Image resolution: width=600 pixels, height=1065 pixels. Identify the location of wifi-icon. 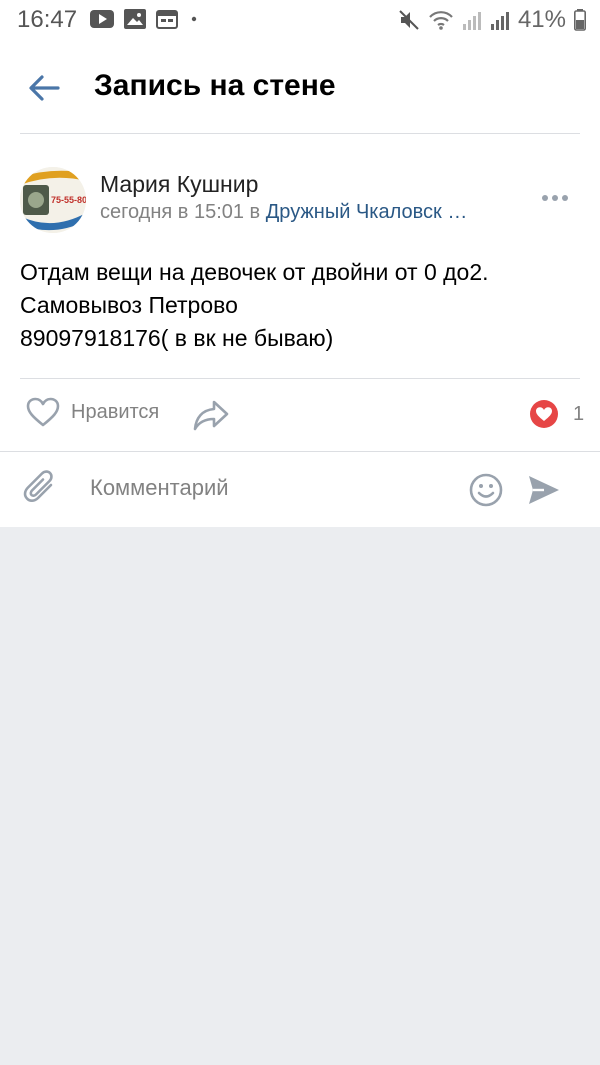
(441, 20).